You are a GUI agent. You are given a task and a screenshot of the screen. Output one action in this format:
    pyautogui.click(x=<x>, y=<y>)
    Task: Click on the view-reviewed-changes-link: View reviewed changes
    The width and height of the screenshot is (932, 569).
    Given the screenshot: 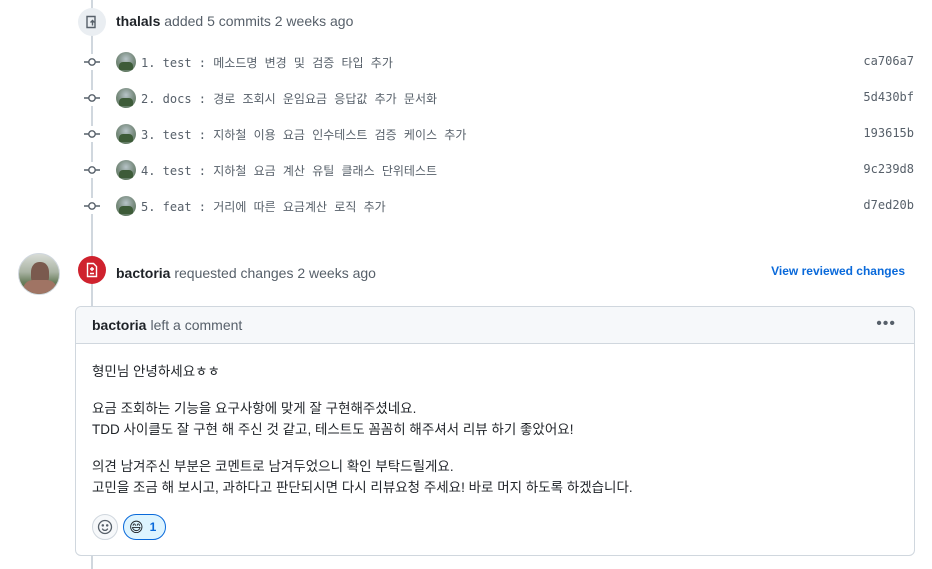 What is the action you would take?
    pyautogui.click(x=838, y=271)
    